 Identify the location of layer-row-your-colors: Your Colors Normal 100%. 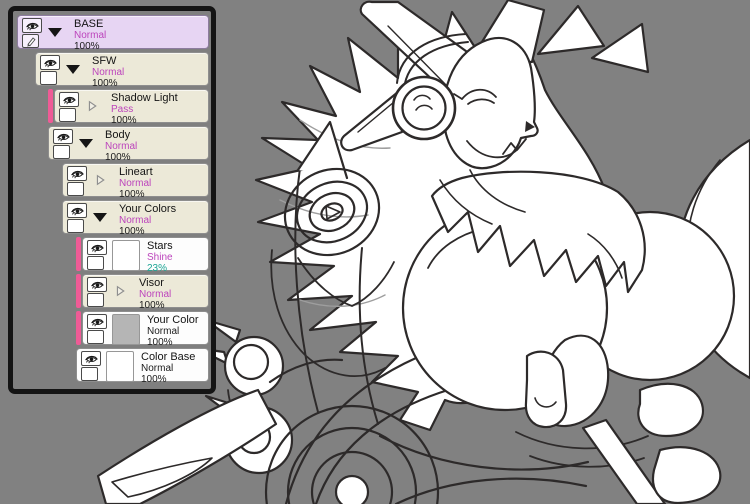
(136, 218).